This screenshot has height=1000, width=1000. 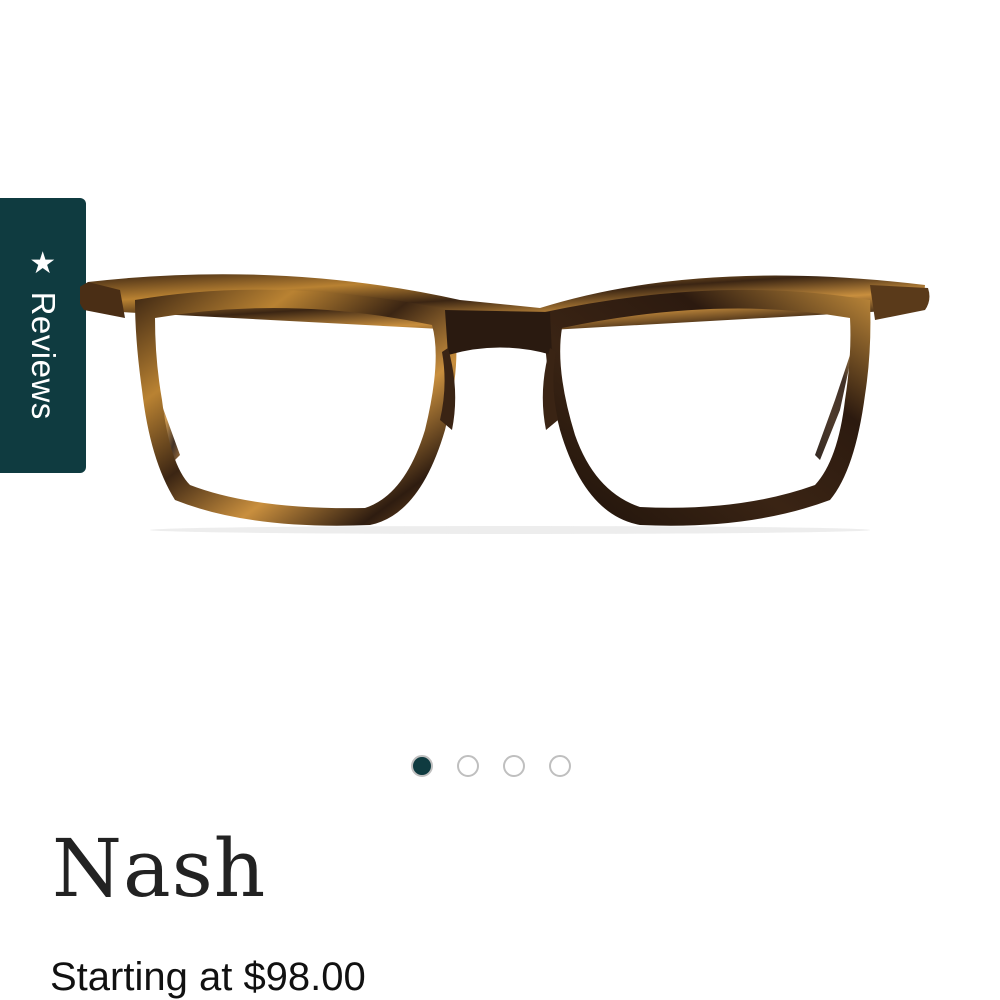 I want to click on star-icon: ★, so click(x=43, y=263).